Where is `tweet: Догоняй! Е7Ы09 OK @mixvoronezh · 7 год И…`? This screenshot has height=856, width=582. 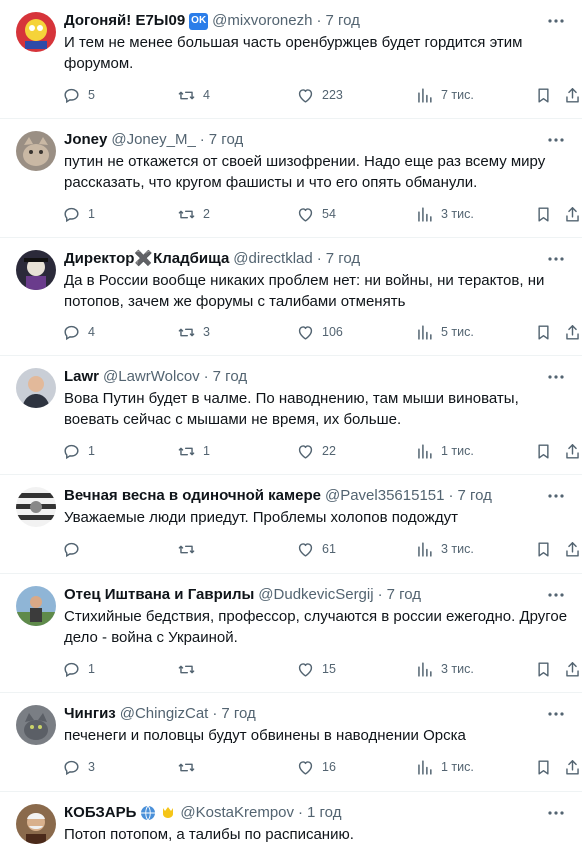 tweet: Догоняй! Е7Ы09 OK @mixvoronezh · 7 год И… is located at coordinates (291, 59).